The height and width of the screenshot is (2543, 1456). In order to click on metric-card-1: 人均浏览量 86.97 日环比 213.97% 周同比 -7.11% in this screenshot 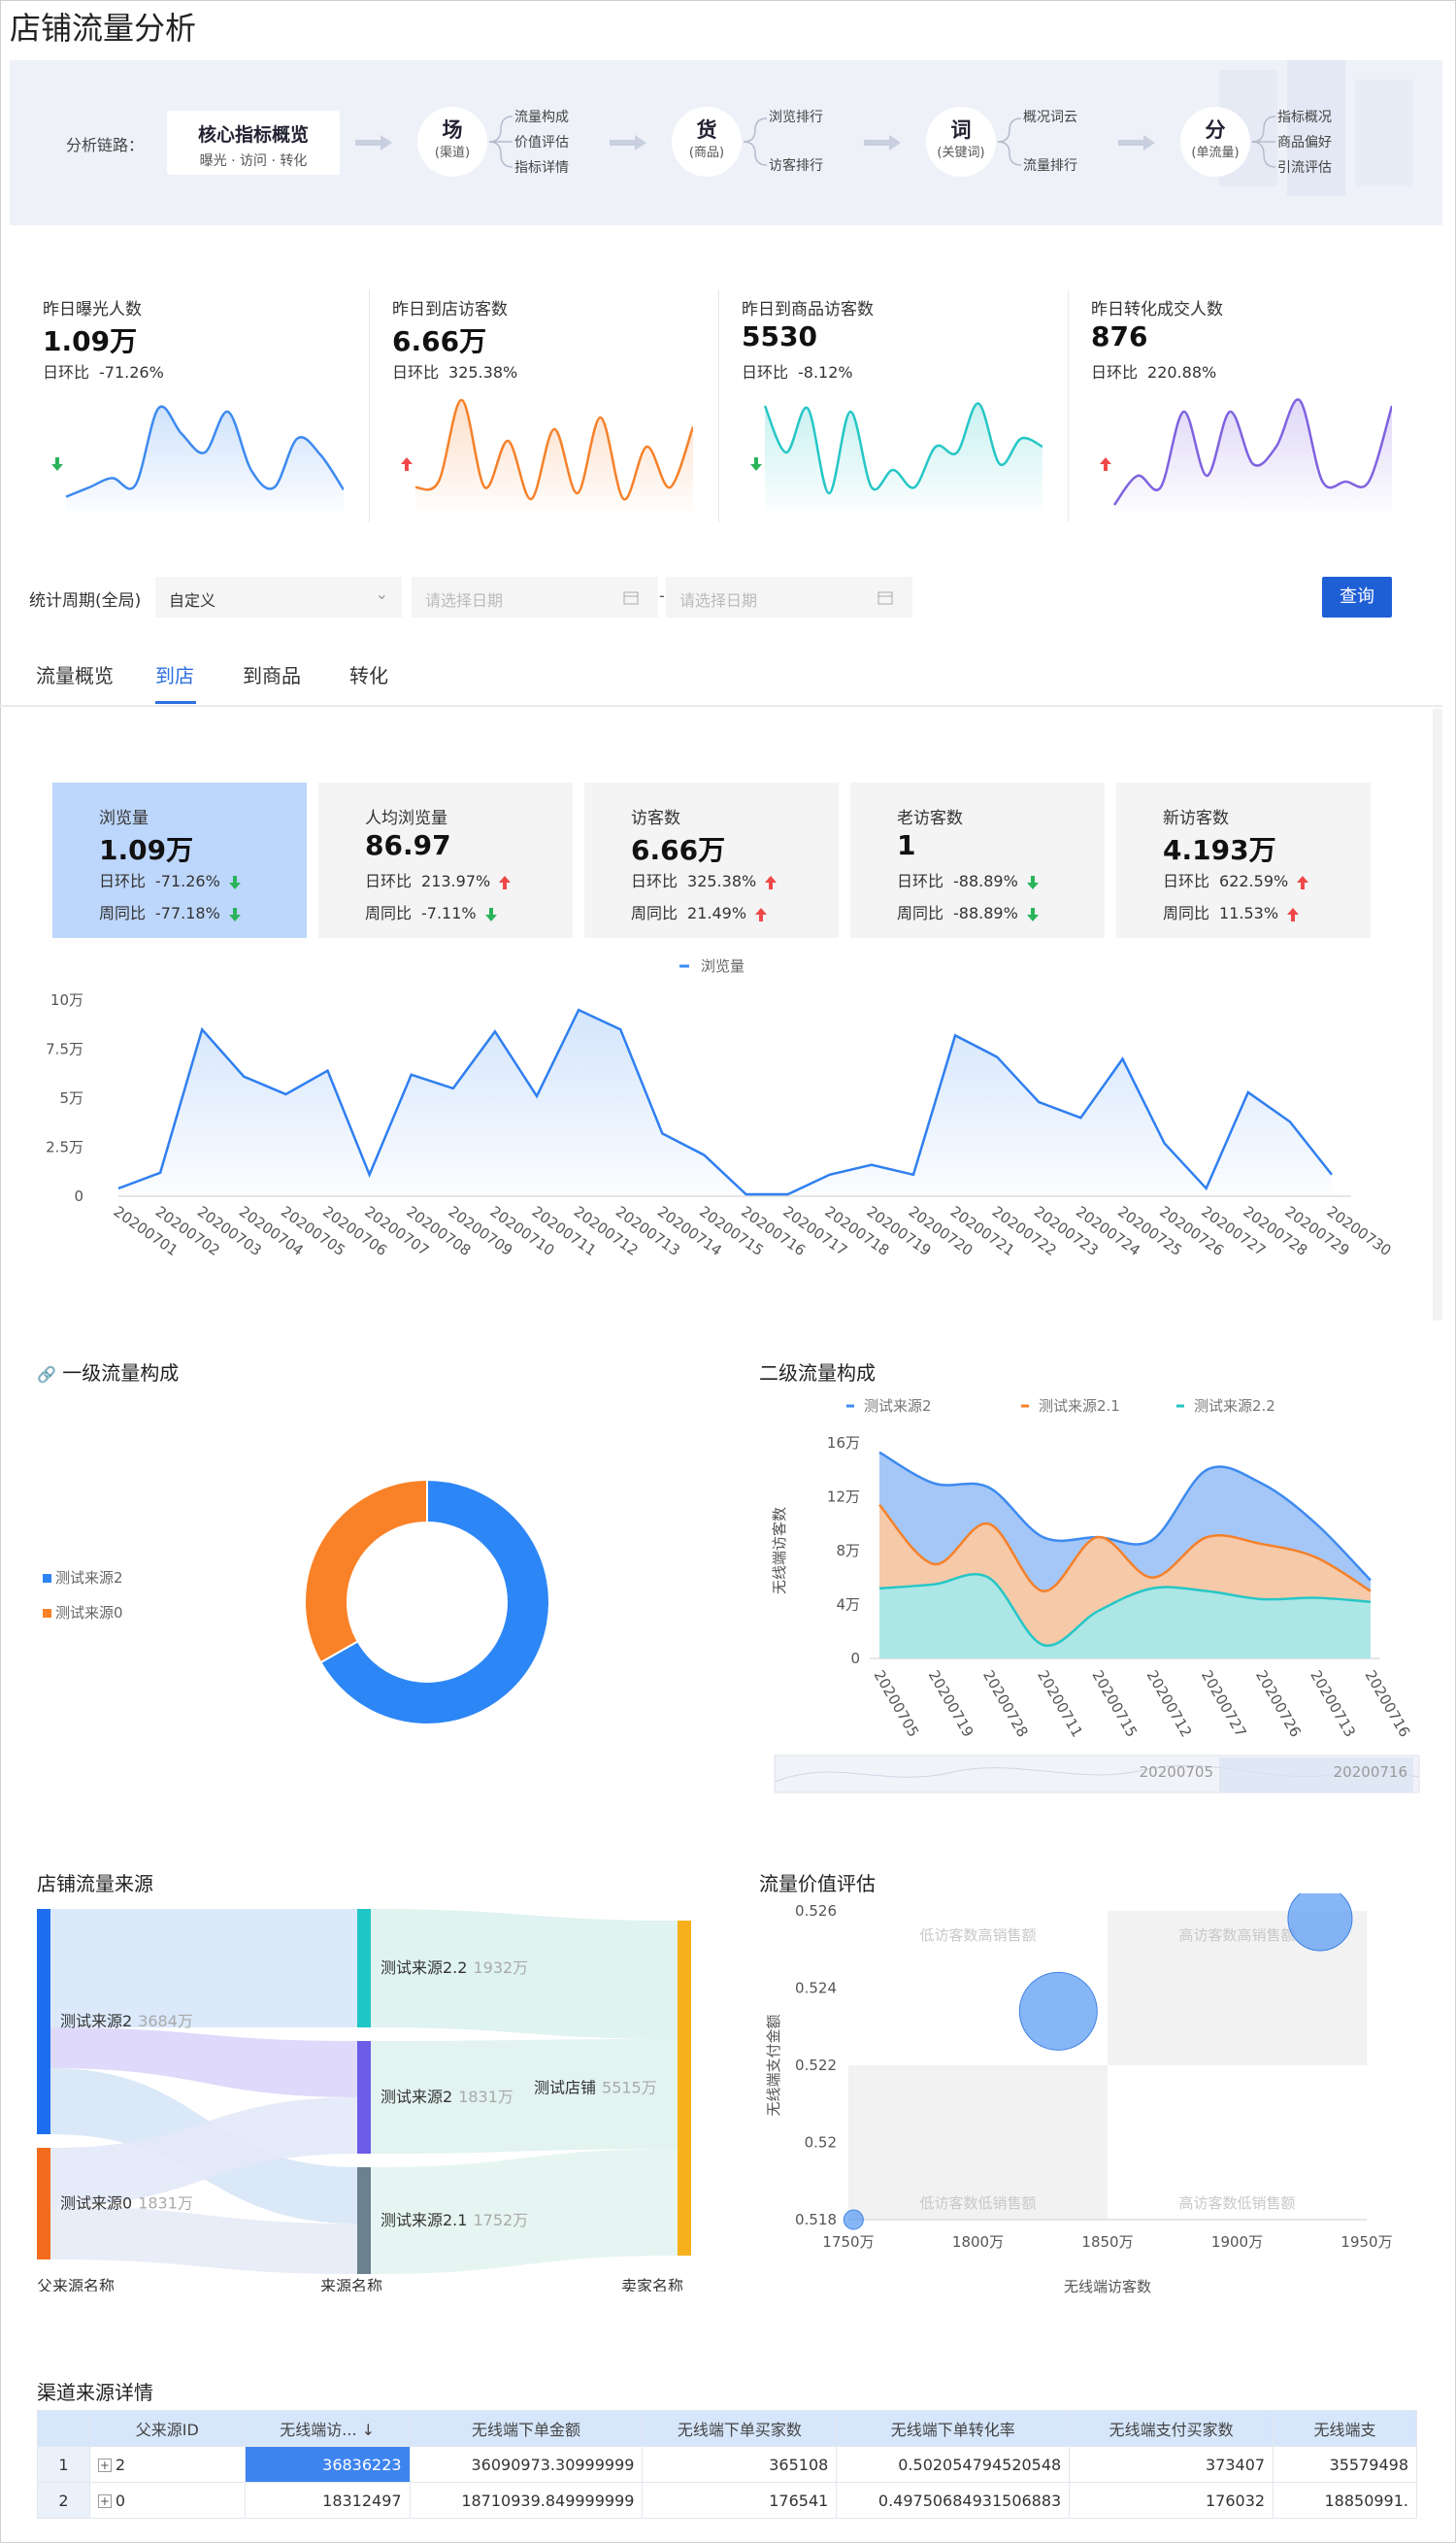, I will do `click(445, 860)`.